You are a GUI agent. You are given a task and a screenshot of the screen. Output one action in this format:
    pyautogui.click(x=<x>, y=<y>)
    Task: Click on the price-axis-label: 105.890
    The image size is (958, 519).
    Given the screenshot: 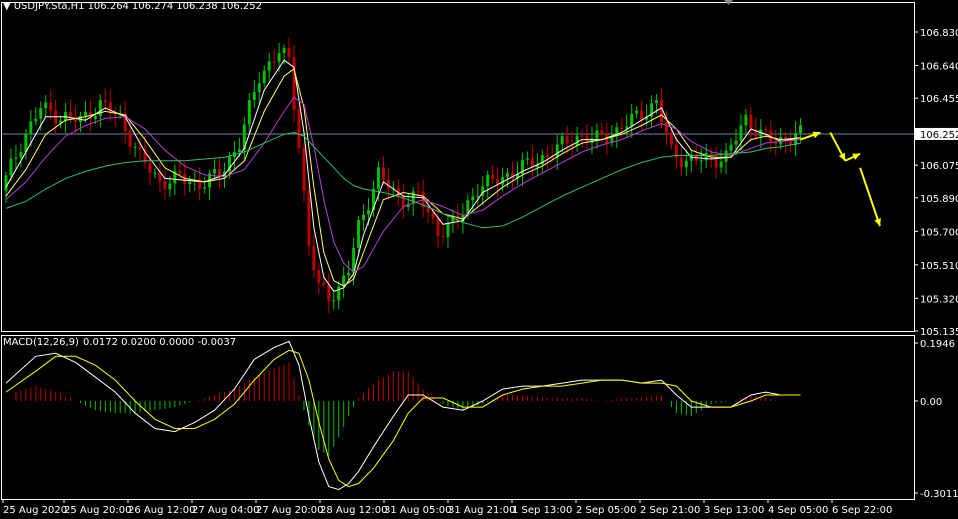 What is the action you would take?
    pyautogui.click(x=939, y=199)
    